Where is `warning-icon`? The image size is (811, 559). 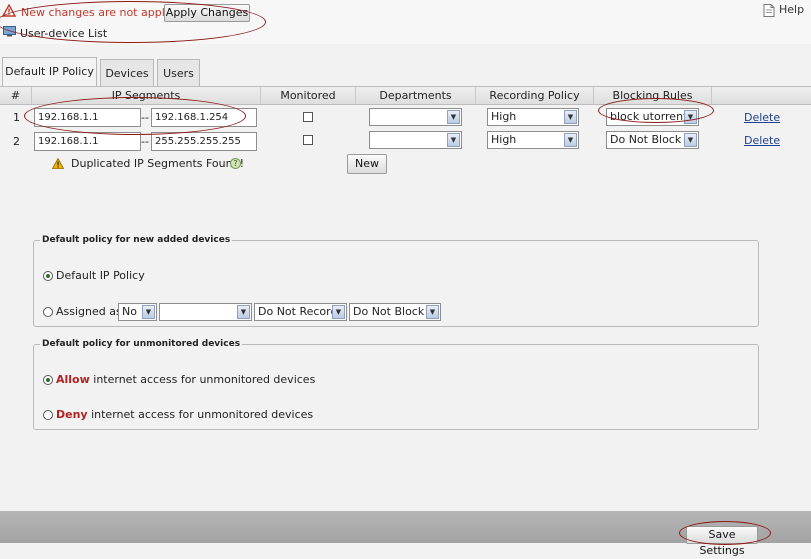
warning-icon is located at coordinates (9, 10).